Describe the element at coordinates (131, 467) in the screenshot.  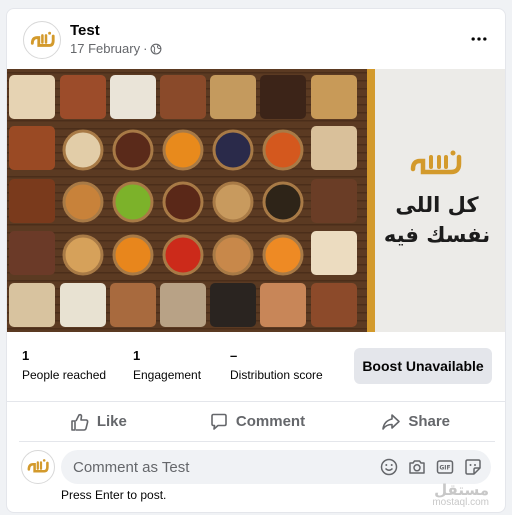
I see `comment-placeholder: Comment as Test` at that location.